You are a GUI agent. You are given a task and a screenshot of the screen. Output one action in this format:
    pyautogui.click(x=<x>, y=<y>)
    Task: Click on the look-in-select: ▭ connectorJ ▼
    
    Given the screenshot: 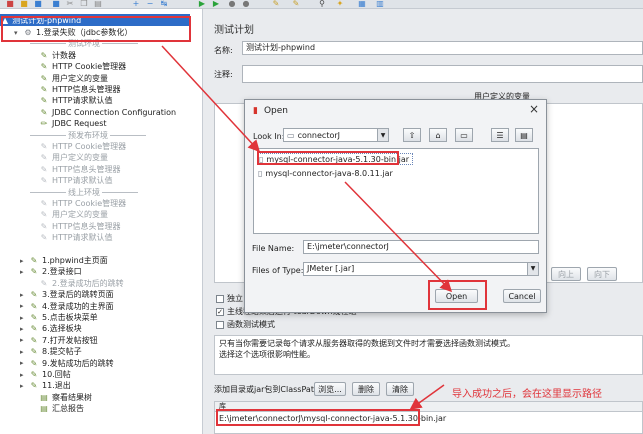 What is the action you would take?
    pyautogui.click(x=336, y=135)
    